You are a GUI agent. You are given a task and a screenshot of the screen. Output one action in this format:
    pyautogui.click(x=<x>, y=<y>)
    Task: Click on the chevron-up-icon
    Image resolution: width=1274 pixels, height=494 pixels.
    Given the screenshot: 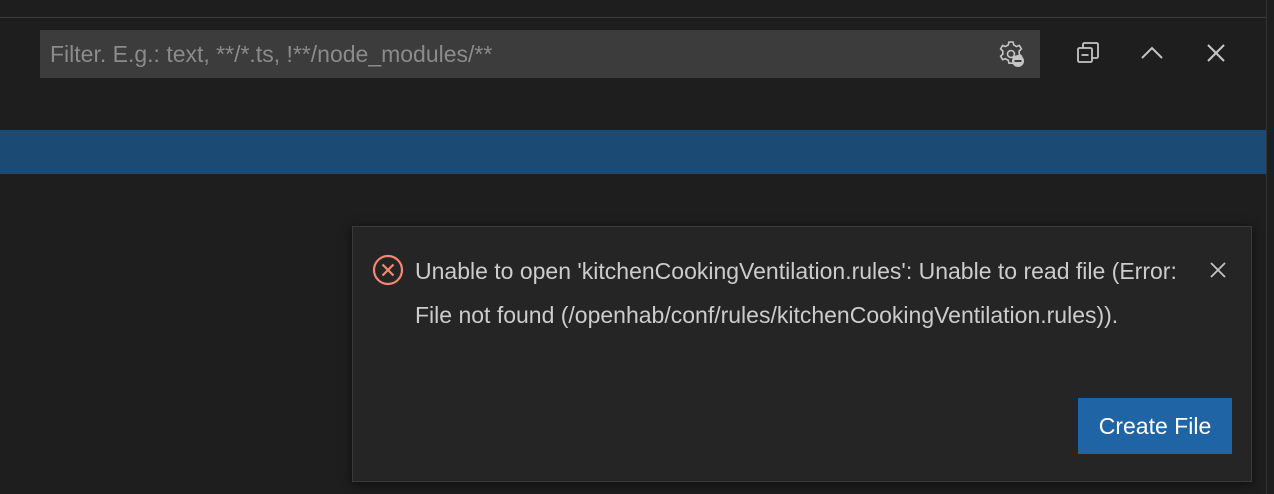 What is the action you would take?
    pyautogui.click(x=1152, y=53)
    